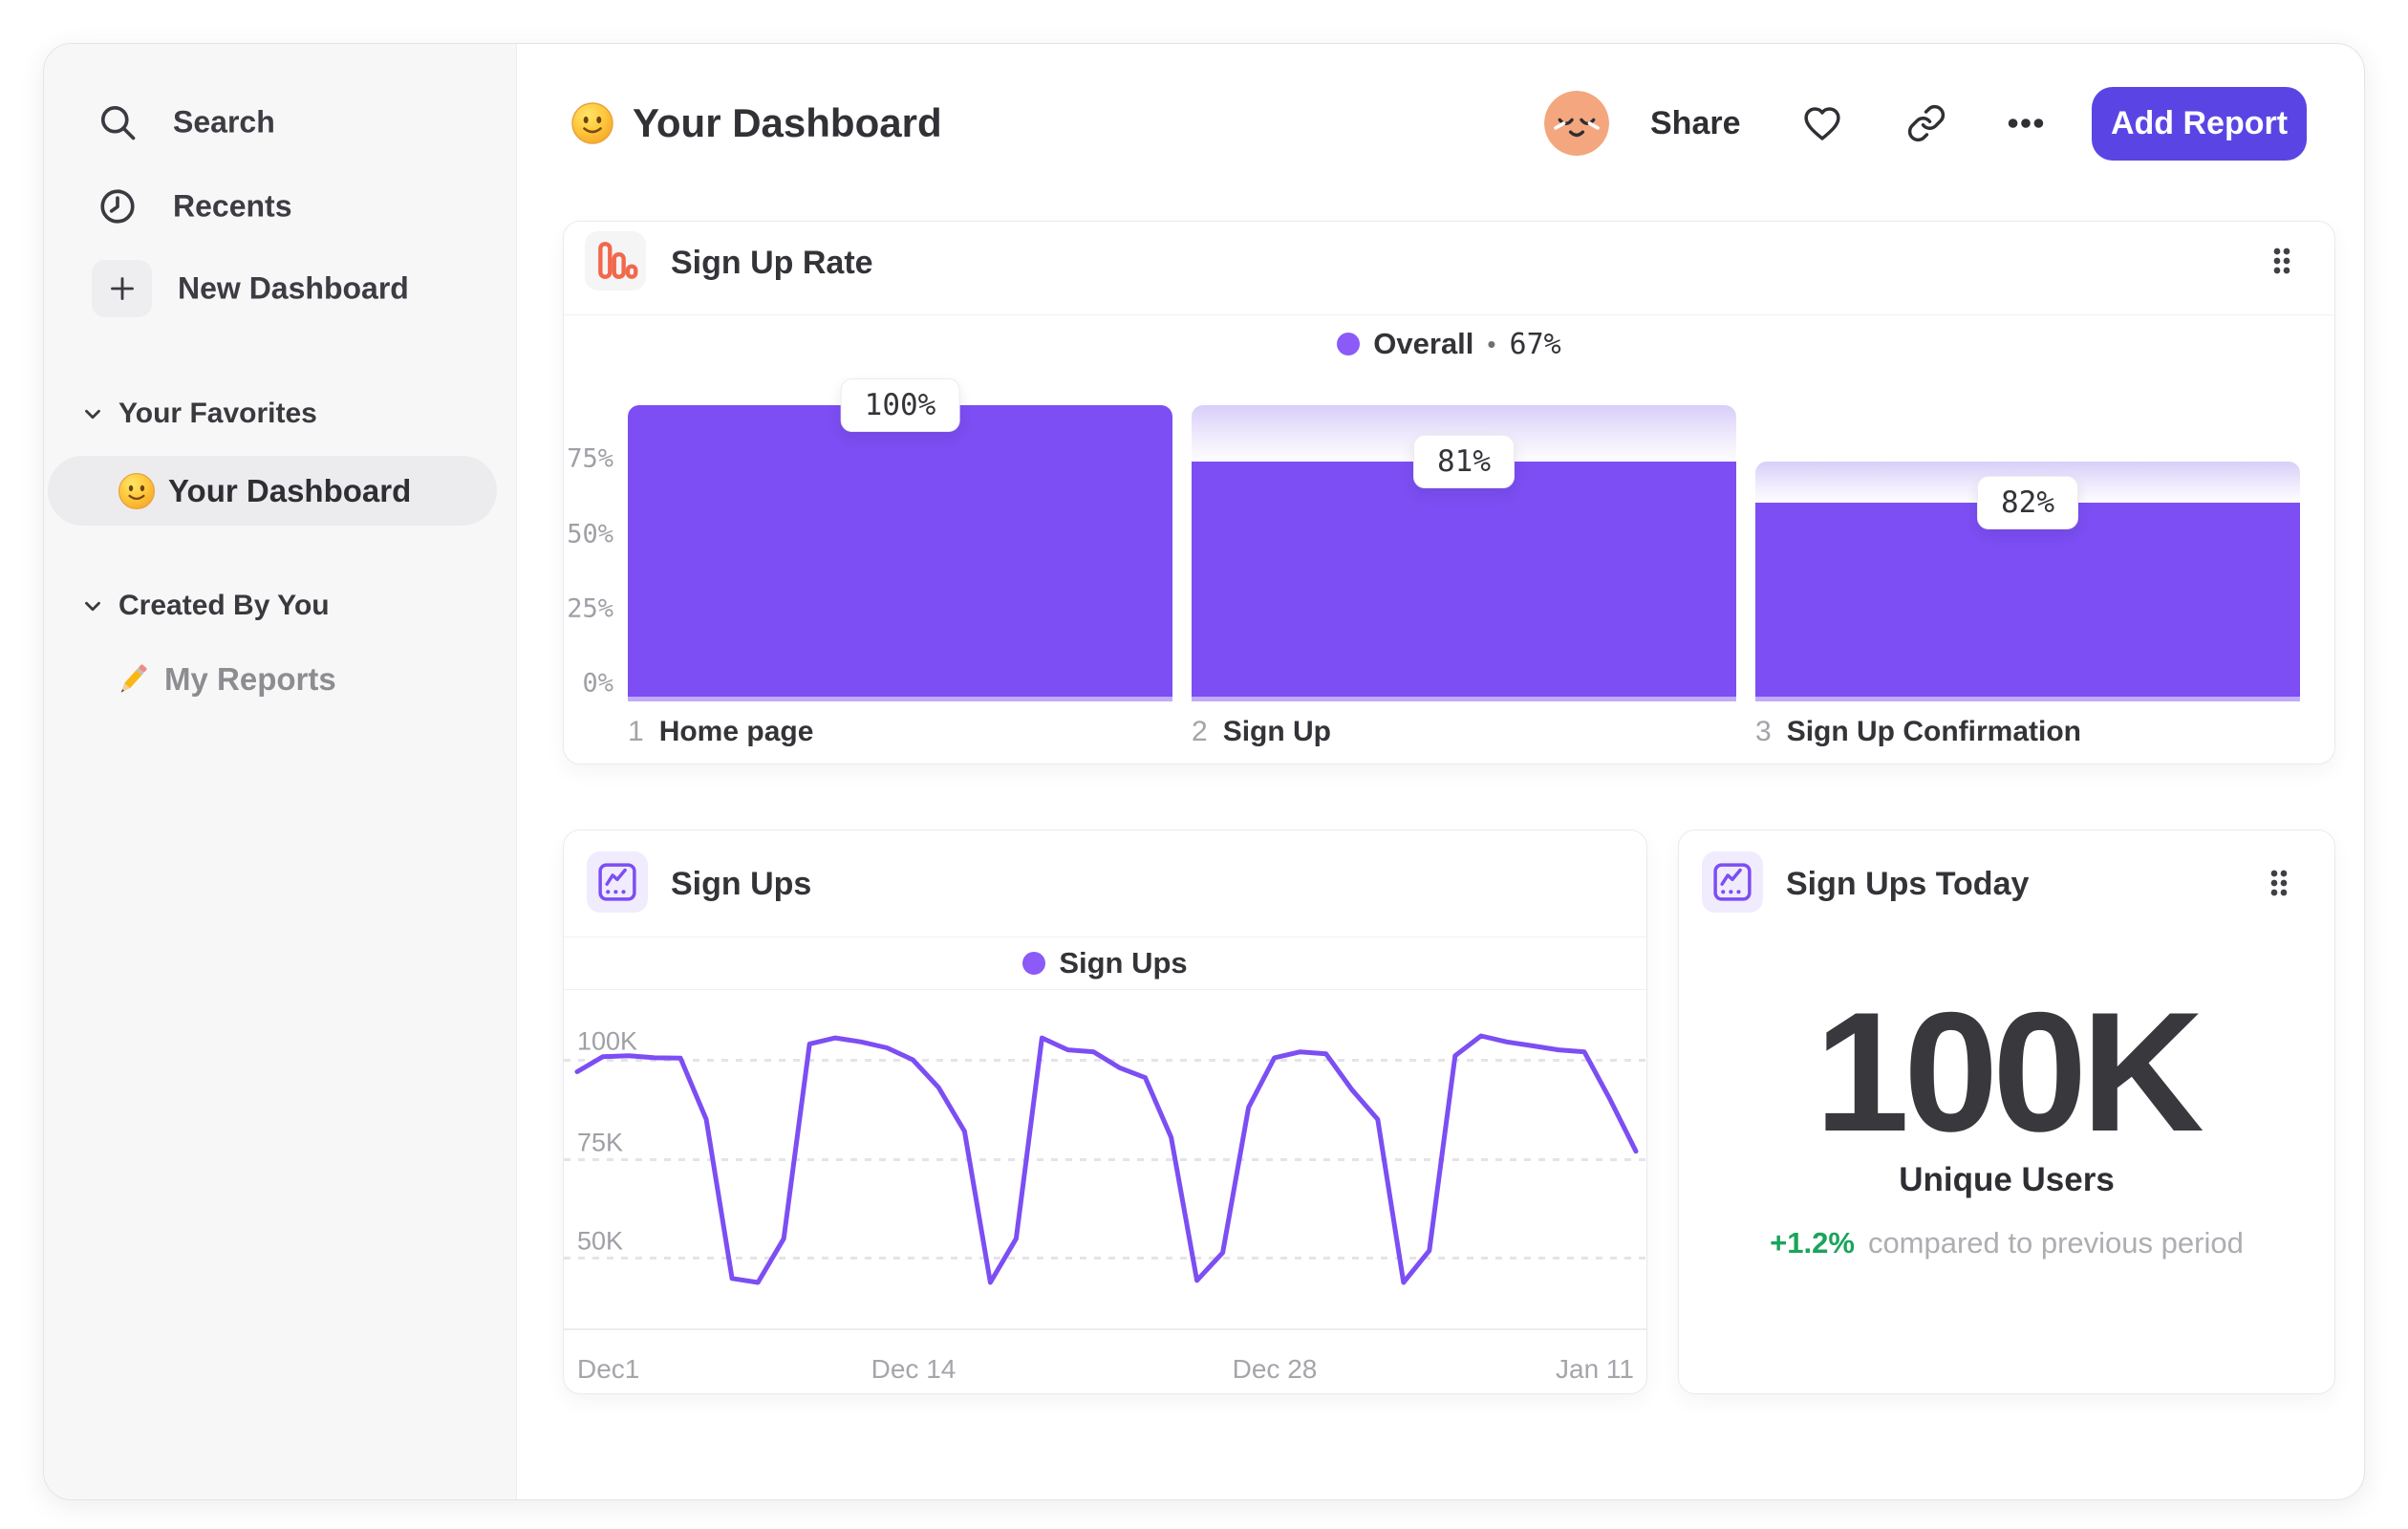 This screenshot has height=1529, width=2408. I want to click on drag-handle-icon, so click(2279, 883).